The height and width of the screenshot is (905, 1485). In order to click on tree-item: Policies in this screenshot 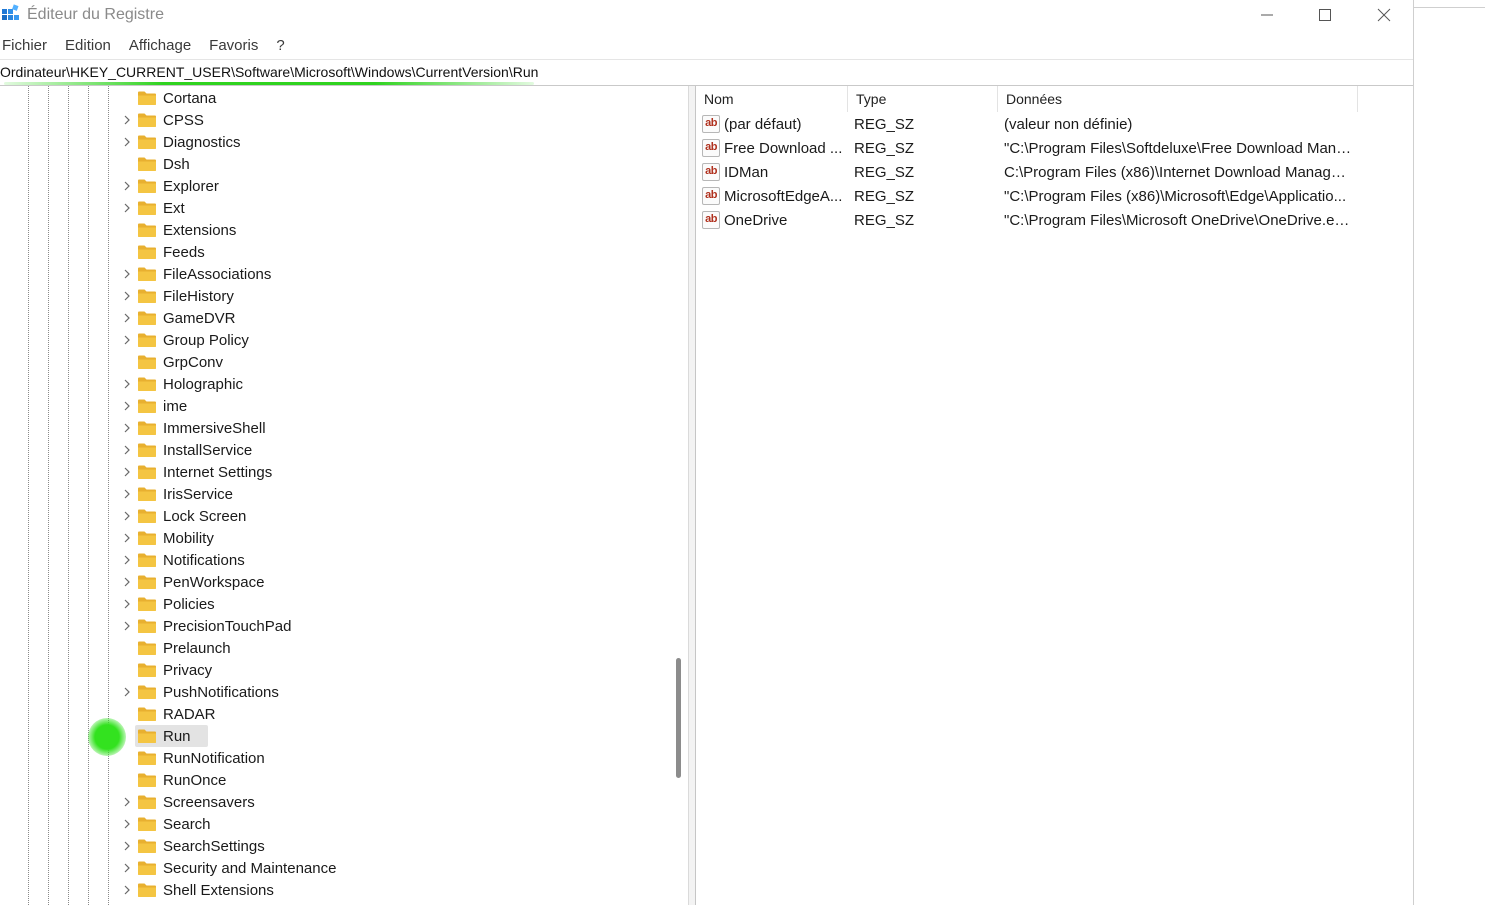, I will do `click(168, 604)`.